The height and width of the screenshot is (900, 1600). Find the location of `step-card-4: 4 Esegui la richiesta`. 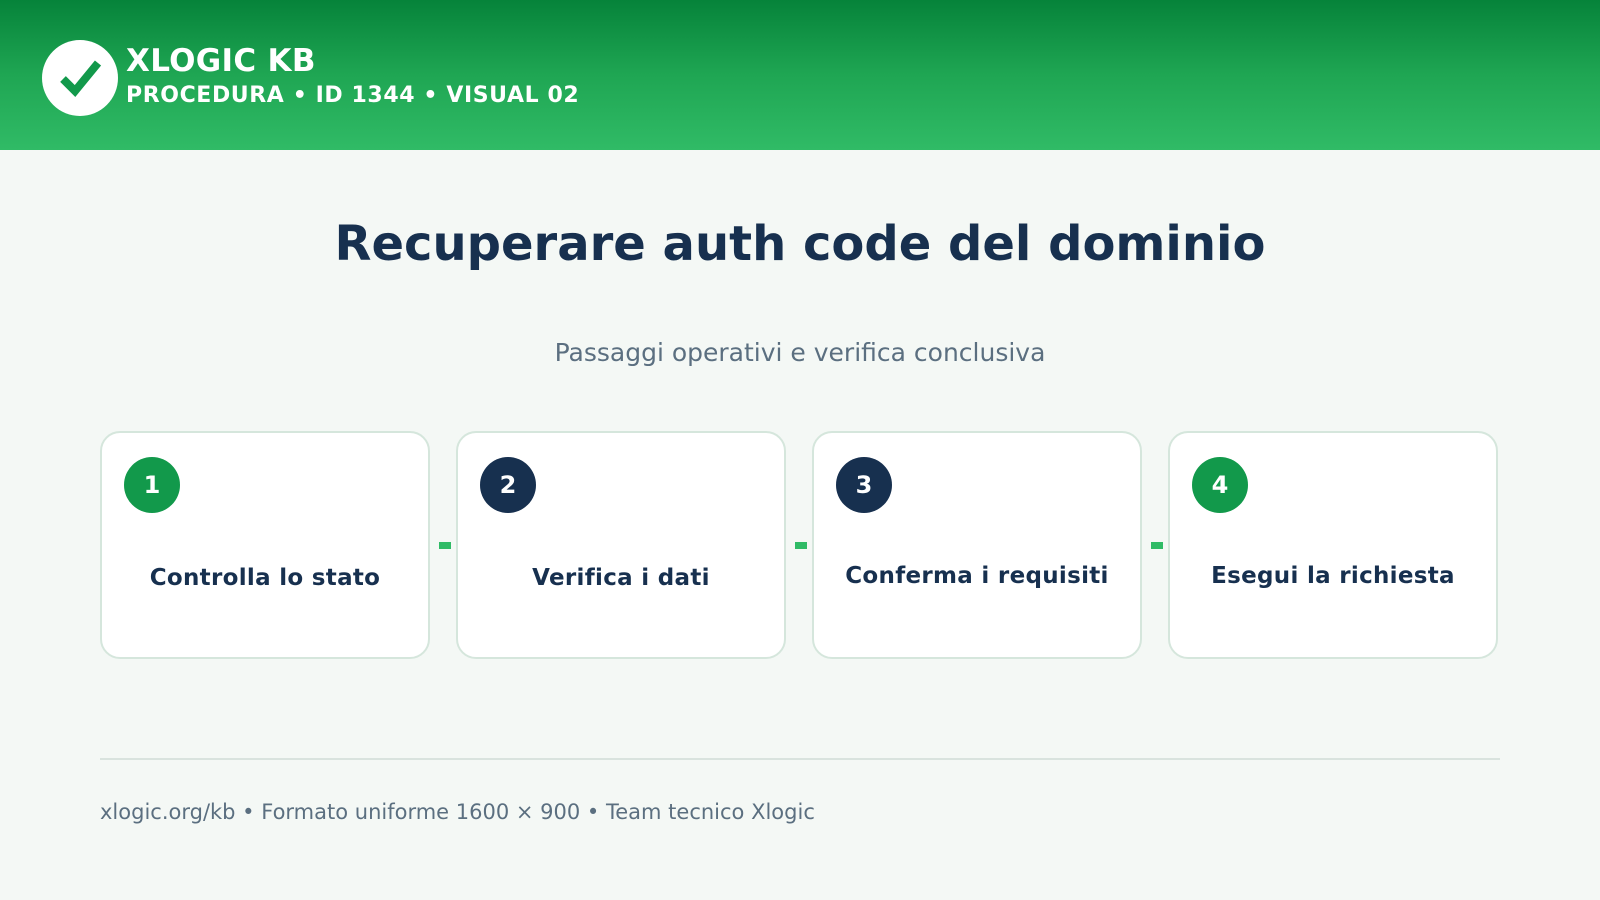

step-card-4: 4 Esegui la richiesta is located at coordinates (1333, 545).